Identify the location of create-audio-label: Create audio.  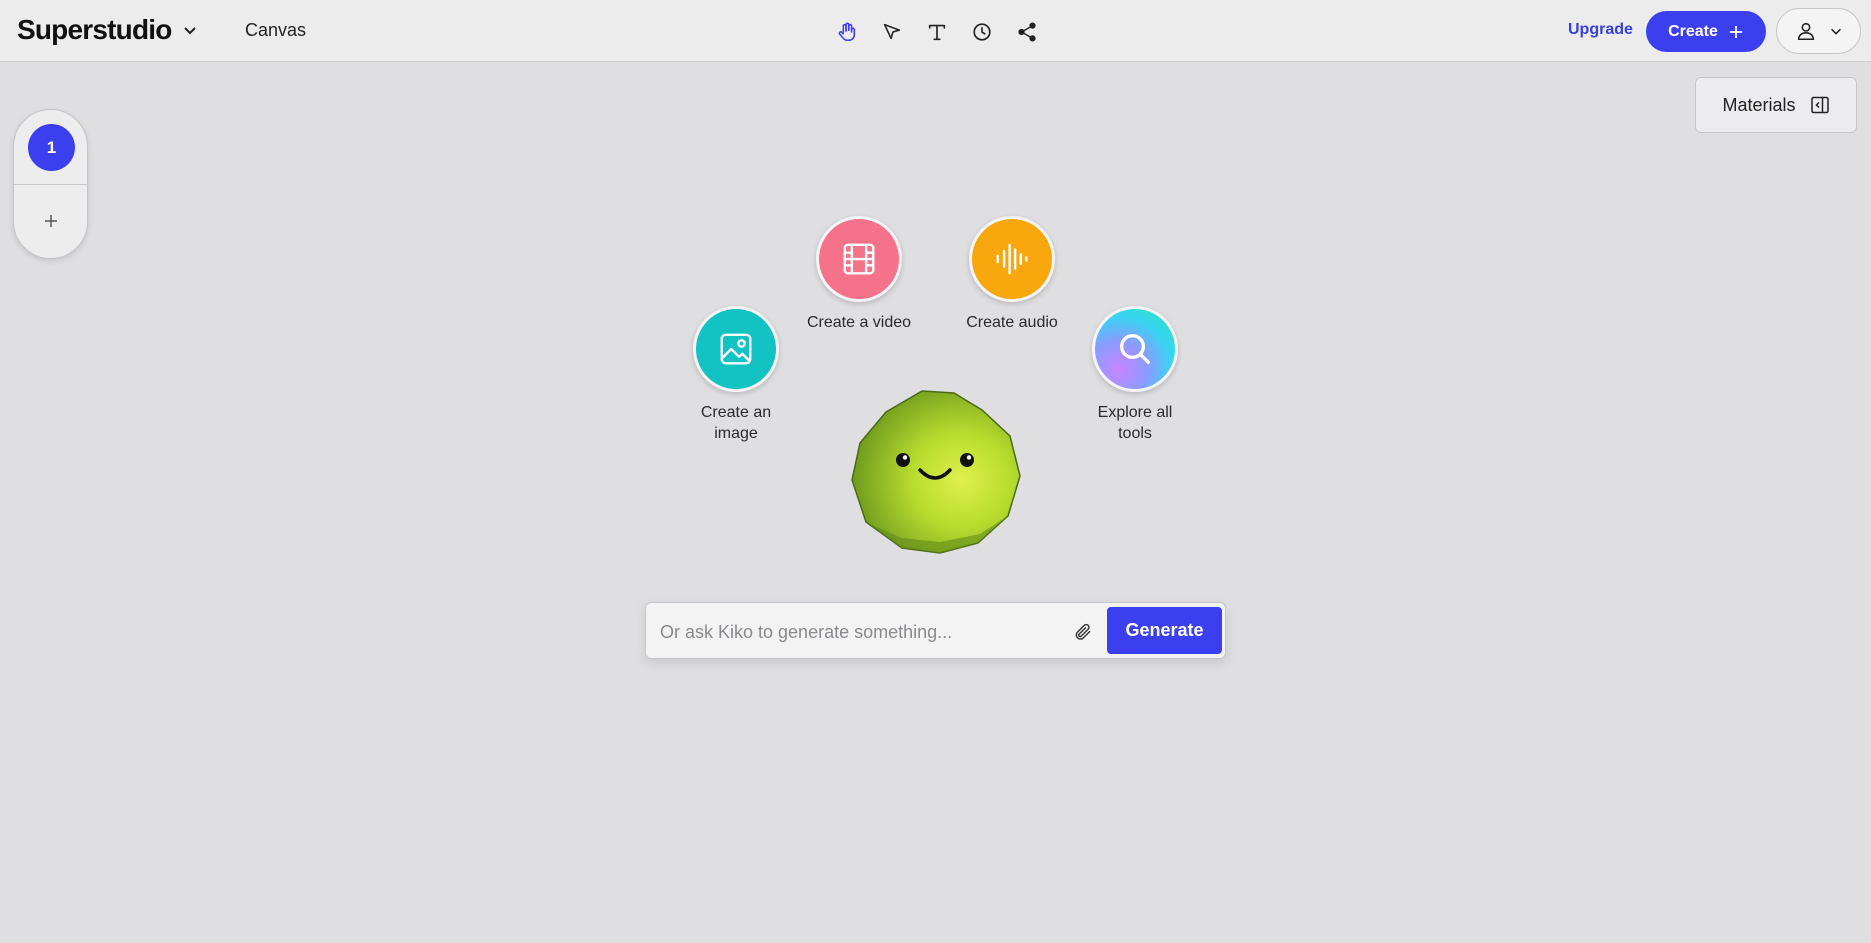
(1012, 322).